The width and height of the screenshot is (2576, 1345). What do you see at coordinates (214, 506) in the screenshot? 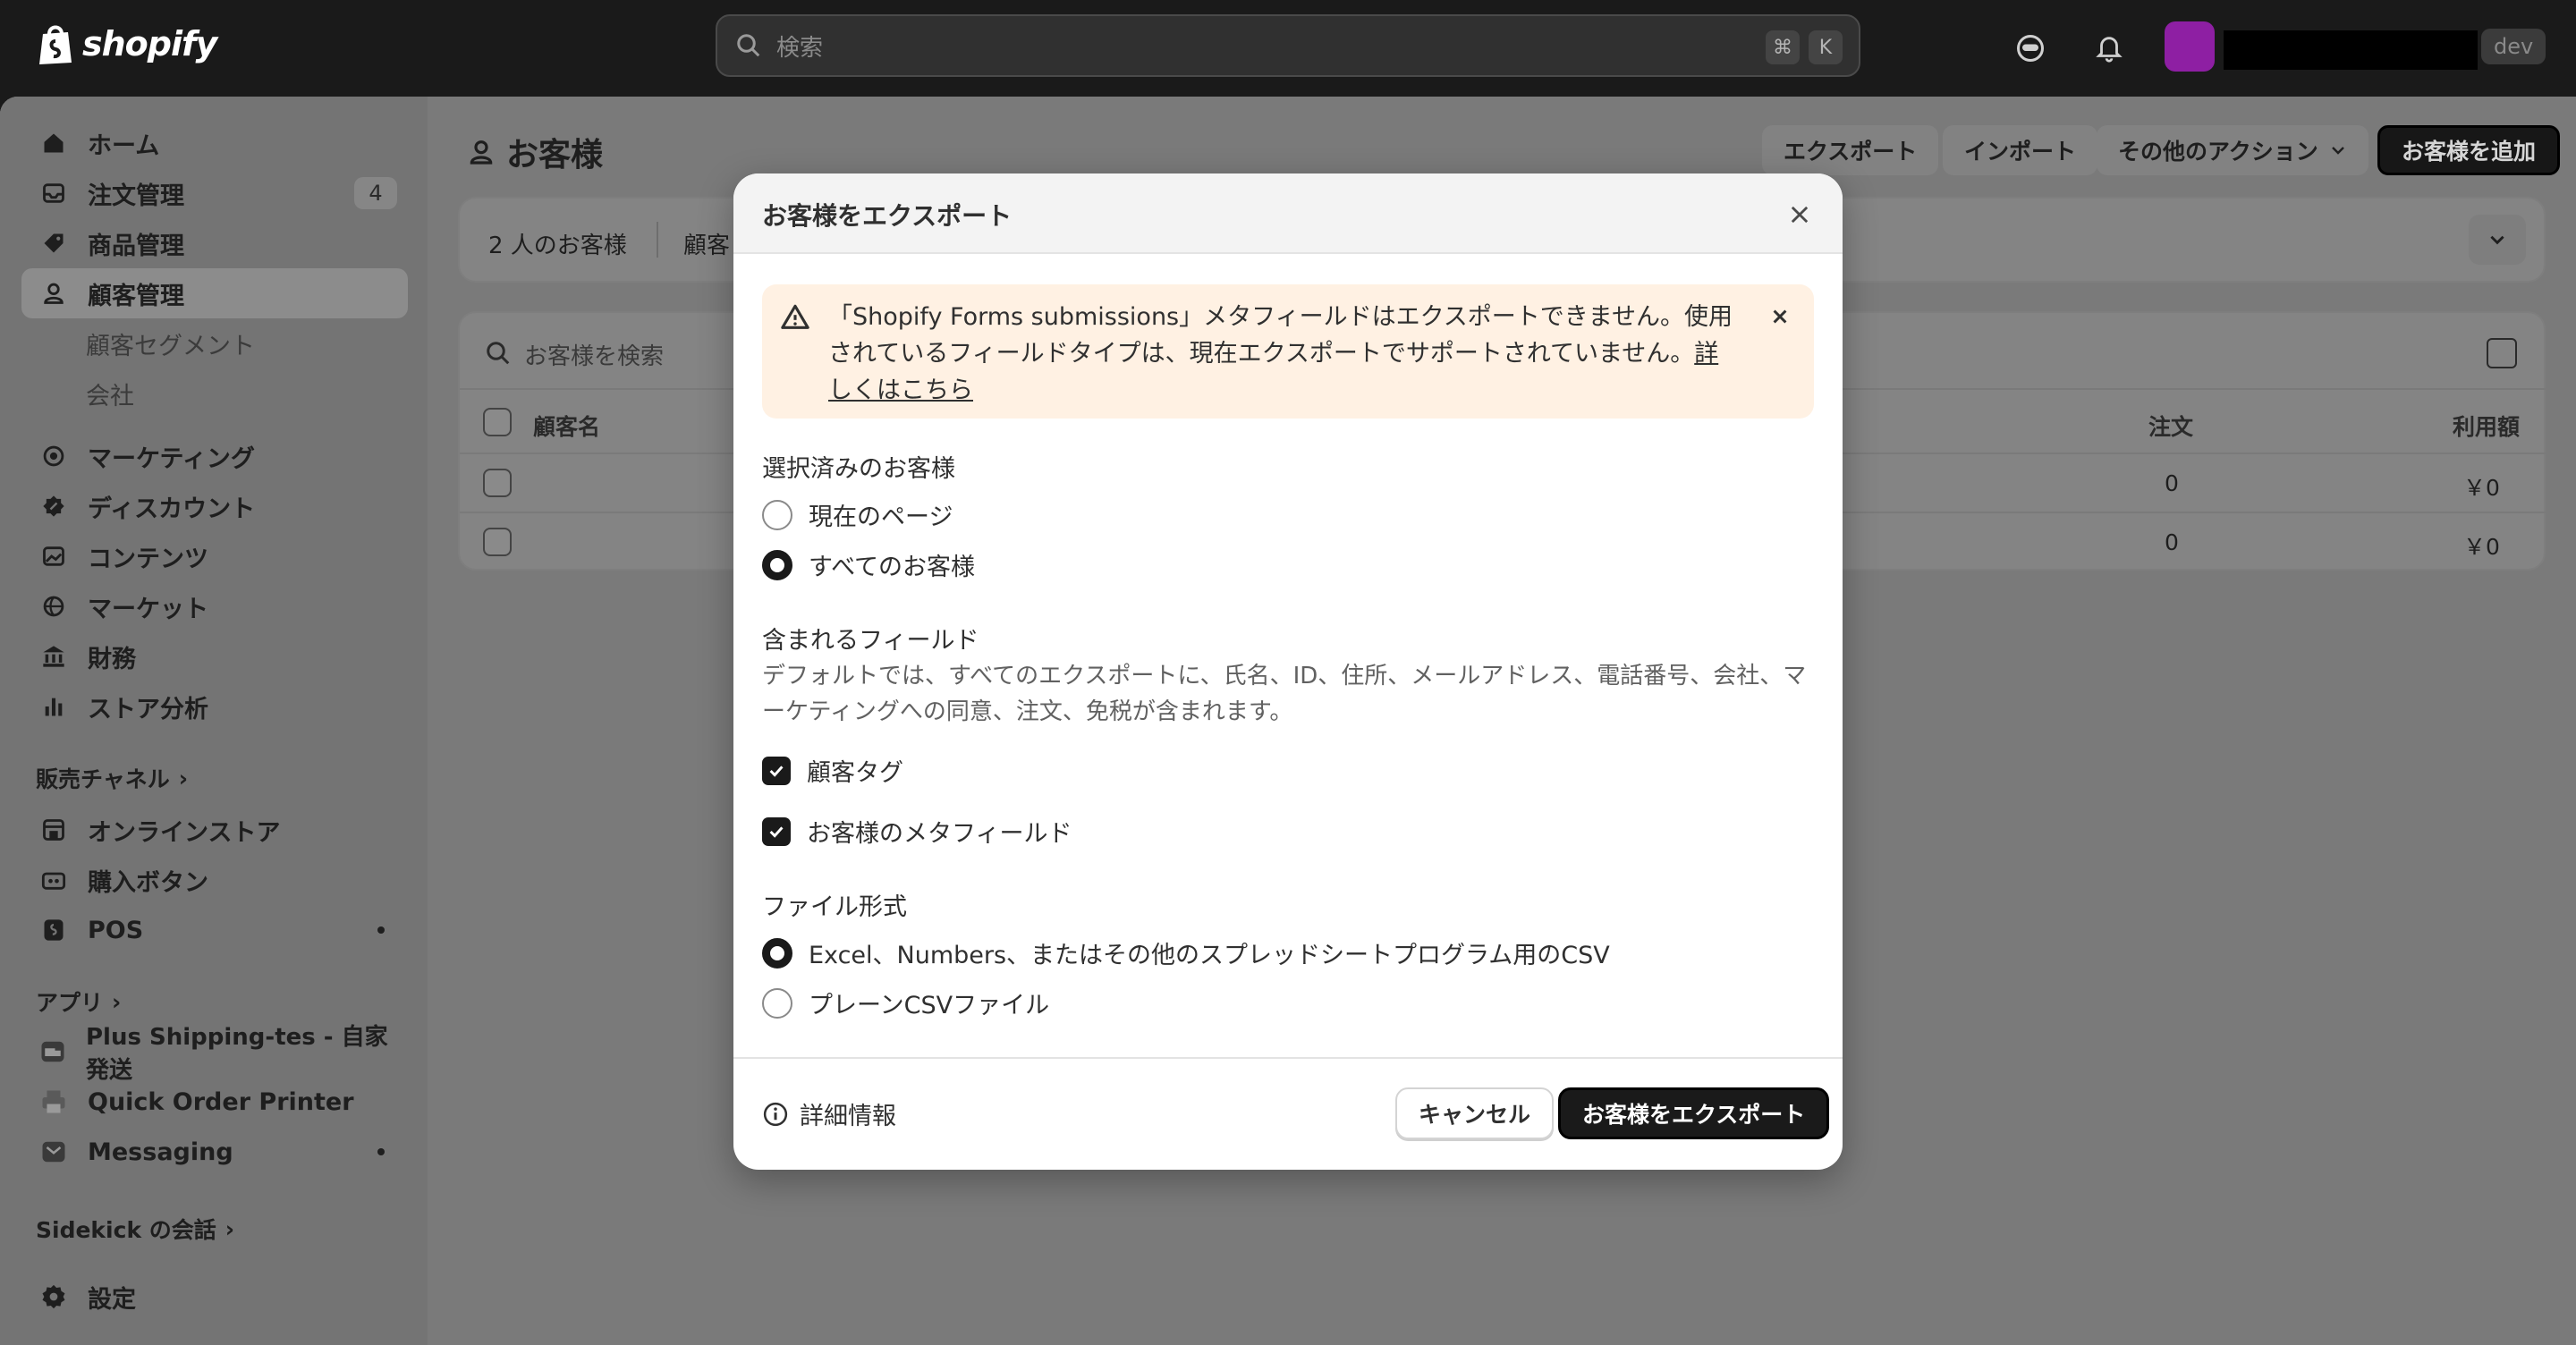
I see `sidebar-item-discounts: ディスカウント` at bounding box center [214, 506].